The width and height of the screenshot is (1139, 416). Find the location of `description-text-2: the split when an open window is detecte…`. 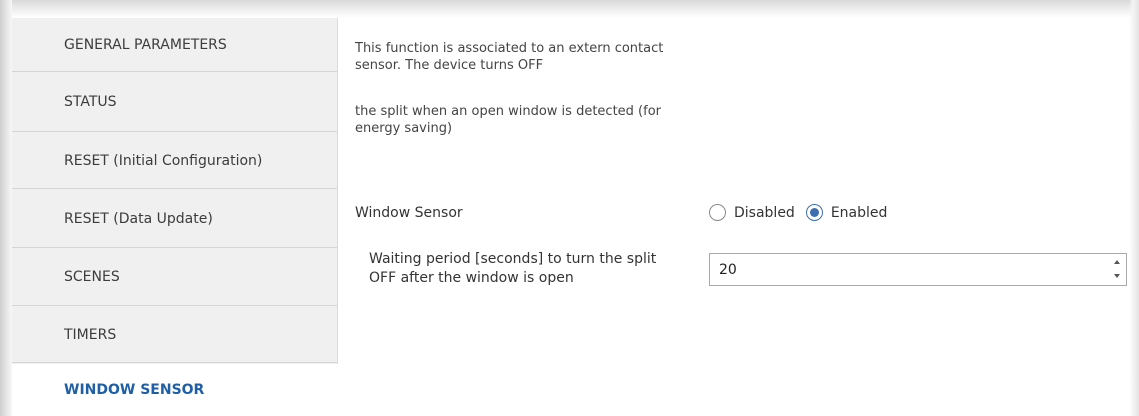

description-text-2: the split when an open window is detecte… is located at coordinates (508, 120).